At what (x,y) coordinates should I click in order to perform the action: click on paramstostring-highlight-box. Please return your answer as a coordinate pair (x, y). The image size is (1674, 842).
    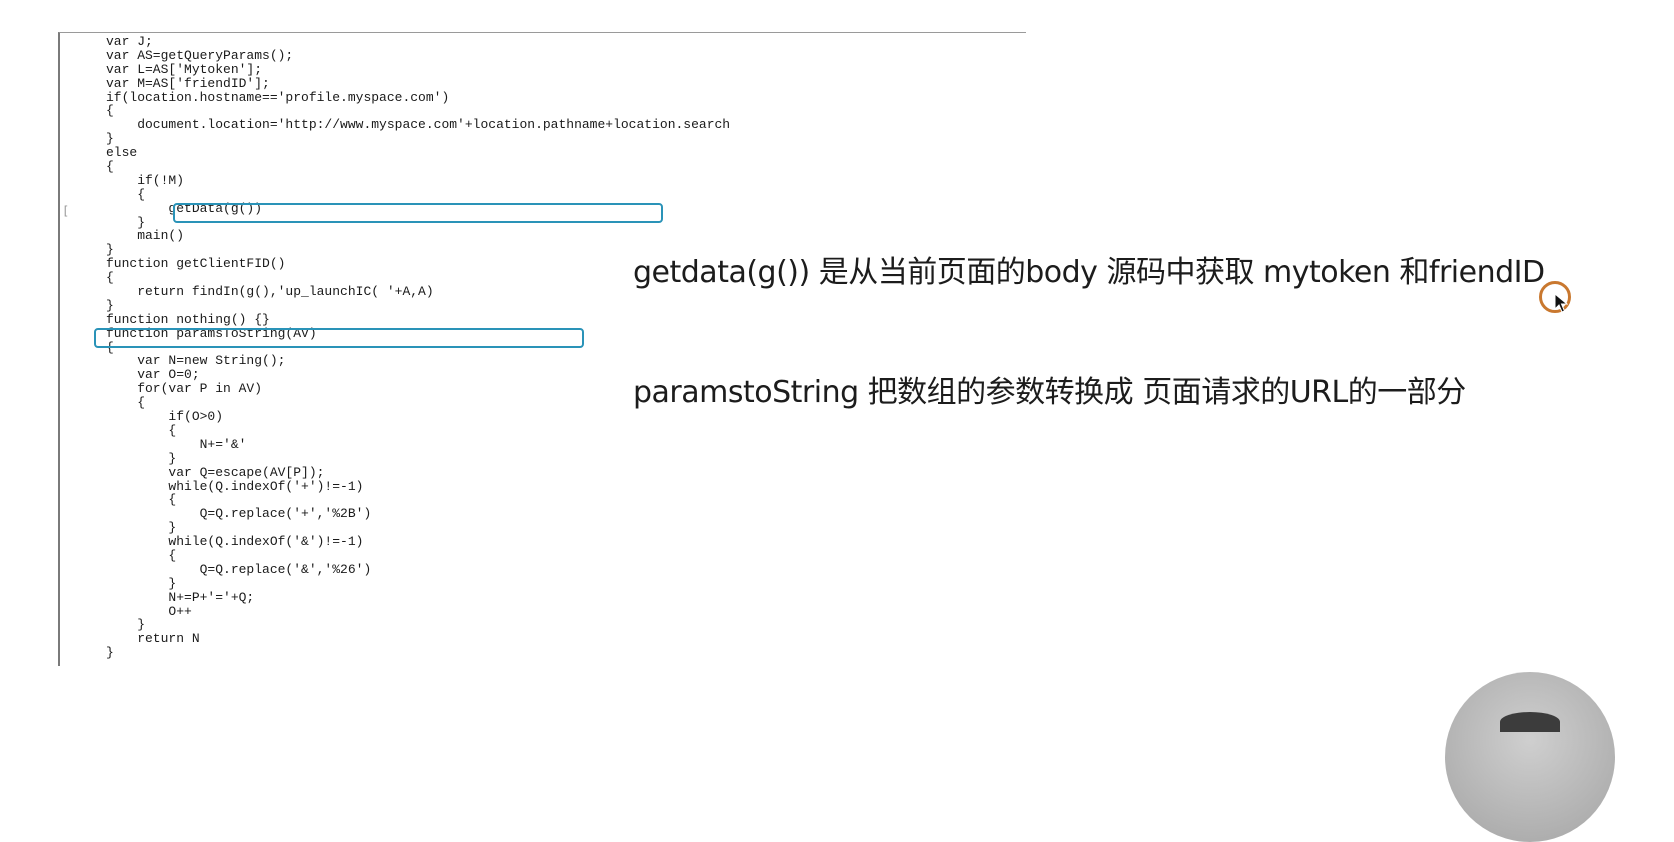
    Looking at the image, I should click on (339, 338).